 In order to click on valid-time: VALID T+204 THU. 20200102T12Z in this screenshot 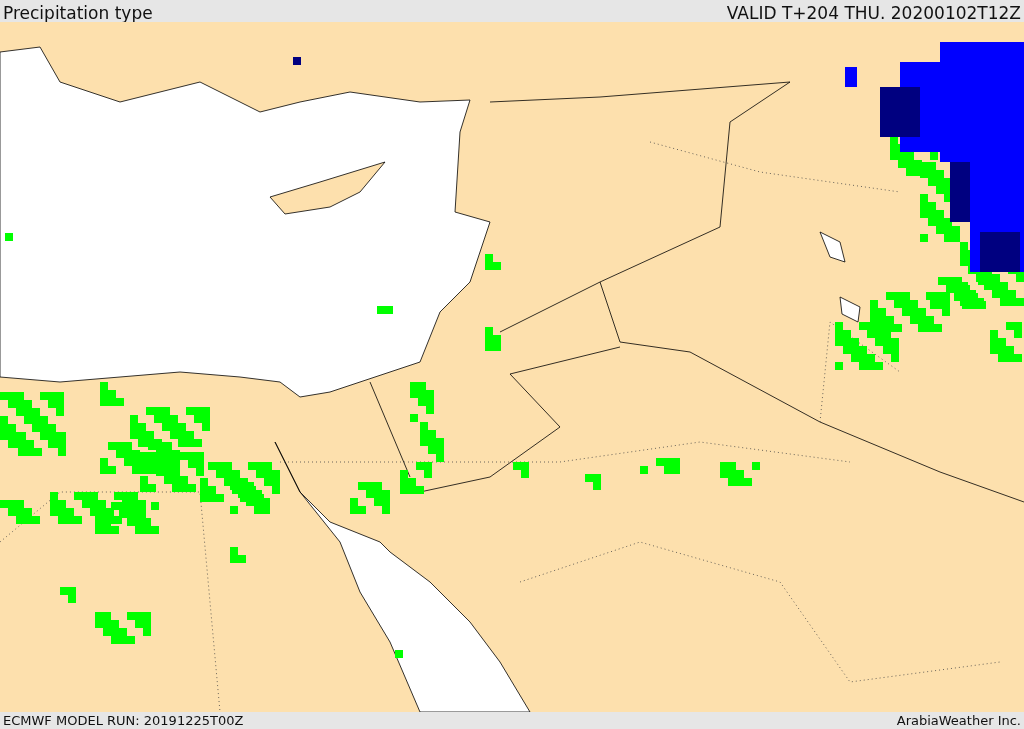, I will do `click(873, 13)`.